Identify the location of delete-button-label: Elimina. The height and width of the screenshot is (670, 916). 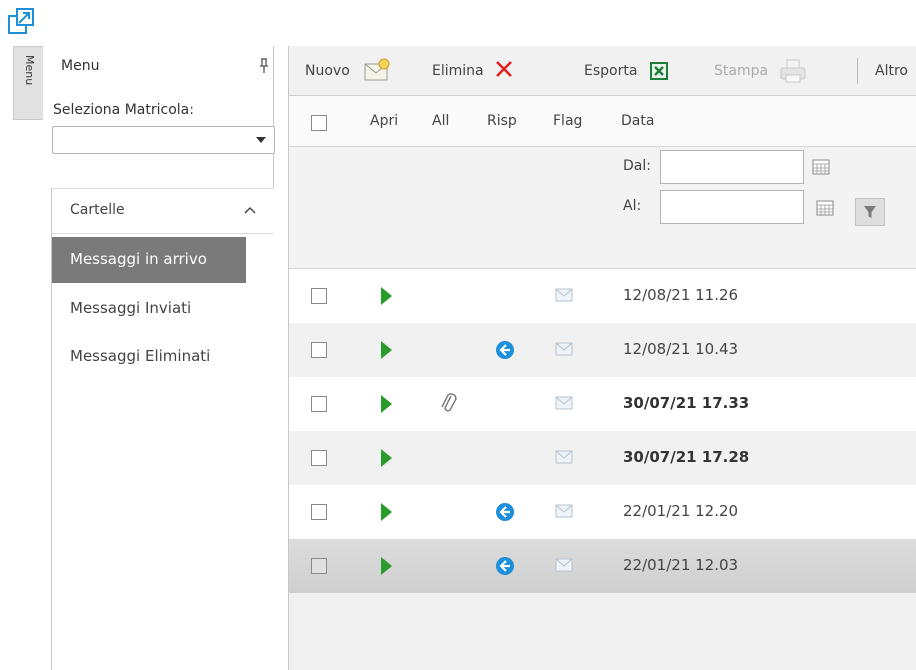
(458, 71).